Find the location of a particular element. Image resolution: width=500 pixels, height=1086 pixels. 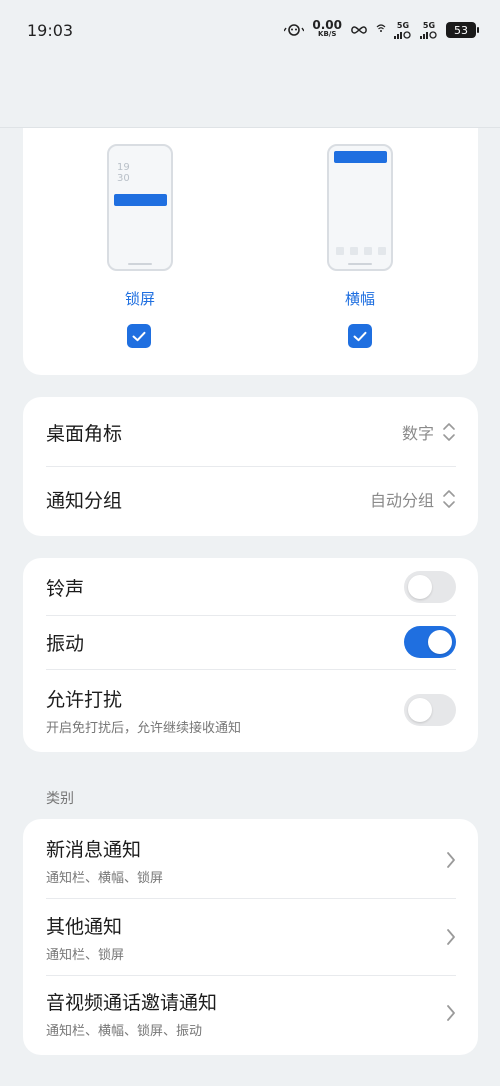

dock-icons is located at coordinates (361, 251).